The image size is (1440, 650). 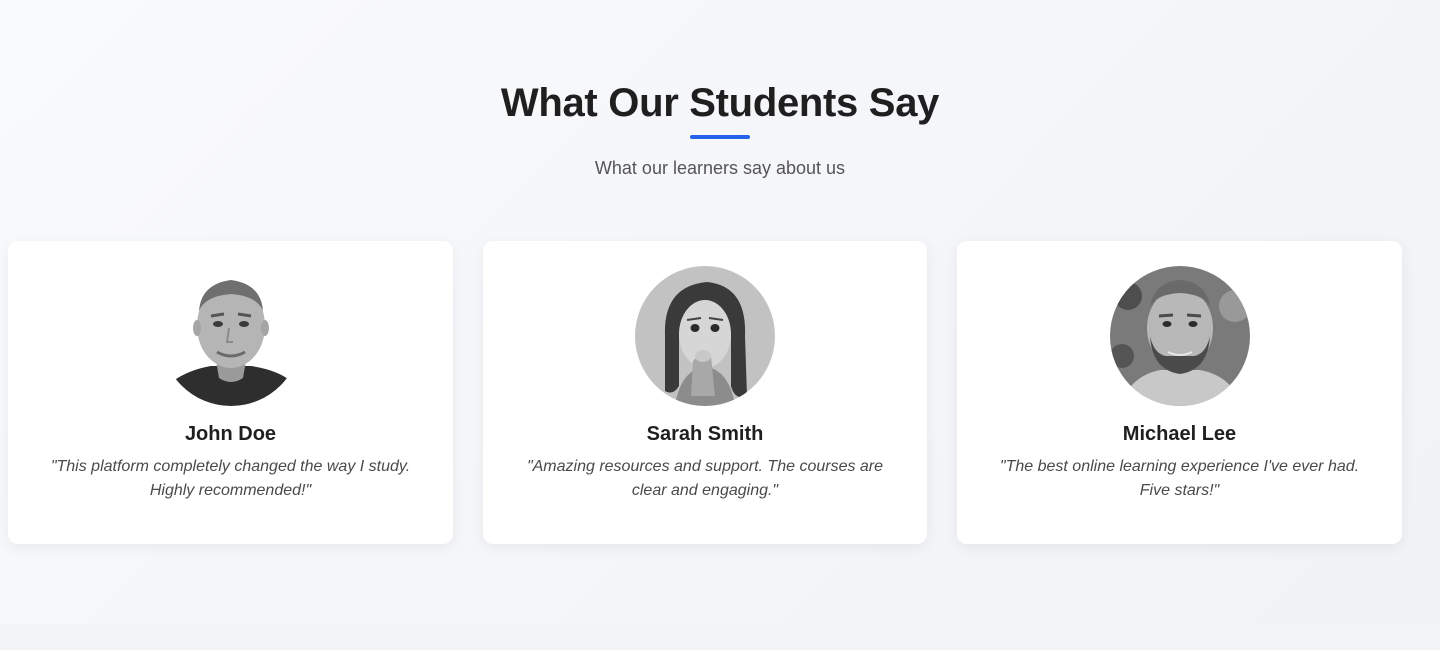 What do you see at coordinates (720, 137) in the screenshot?
I see `title-underline` at bounding box center [720, 137].